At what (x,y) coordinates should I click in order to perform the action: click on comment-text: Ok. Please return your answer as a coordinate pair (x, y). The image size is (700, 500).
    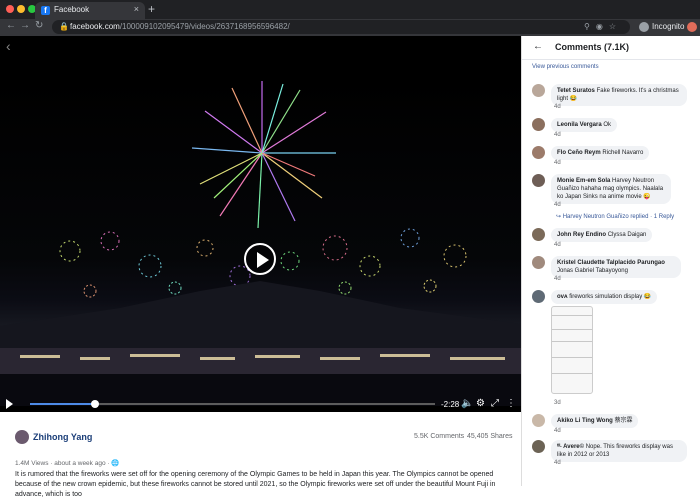
    Looking at the image, I should click on (607, 125).